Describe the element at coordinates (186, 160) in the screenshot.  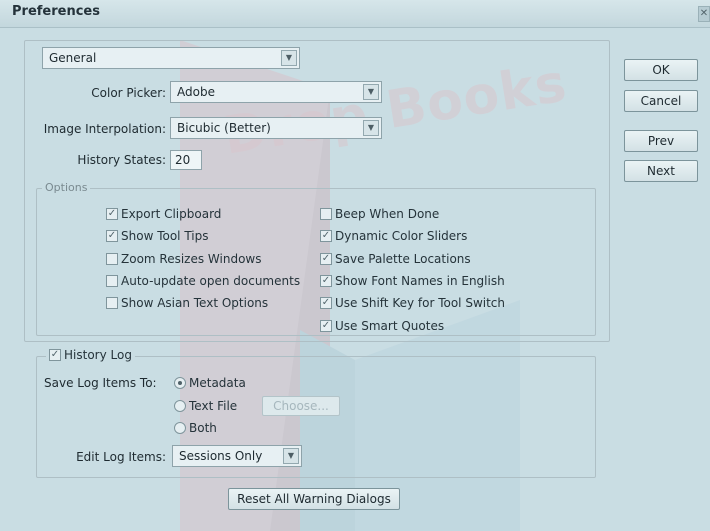
I see `history-states-input: 20` at that location.